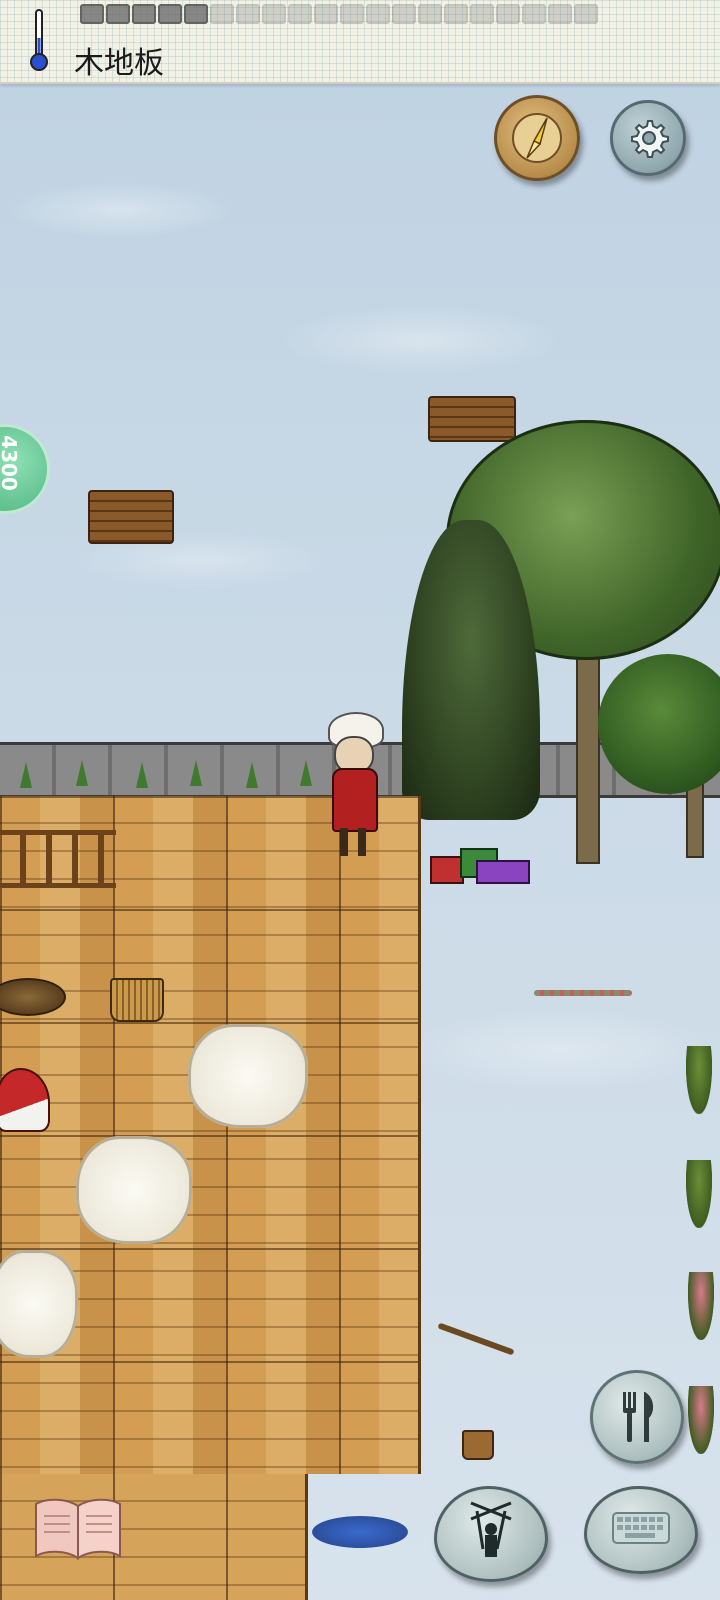  I want to click on tile-label: 木地板, so click(119, 63).